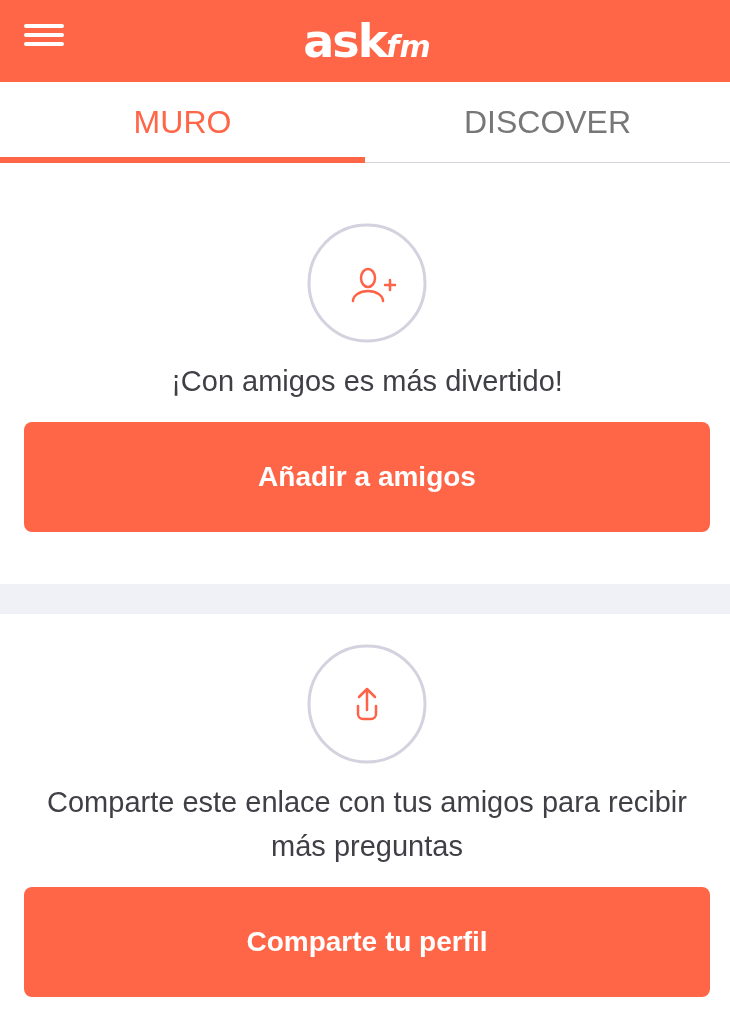 The height and width of the screenshot is (1022, 730). What do you see at coordinates (367, 41) in the screenshot?
I see `logo: askfm` at bounding box center [367, 41].